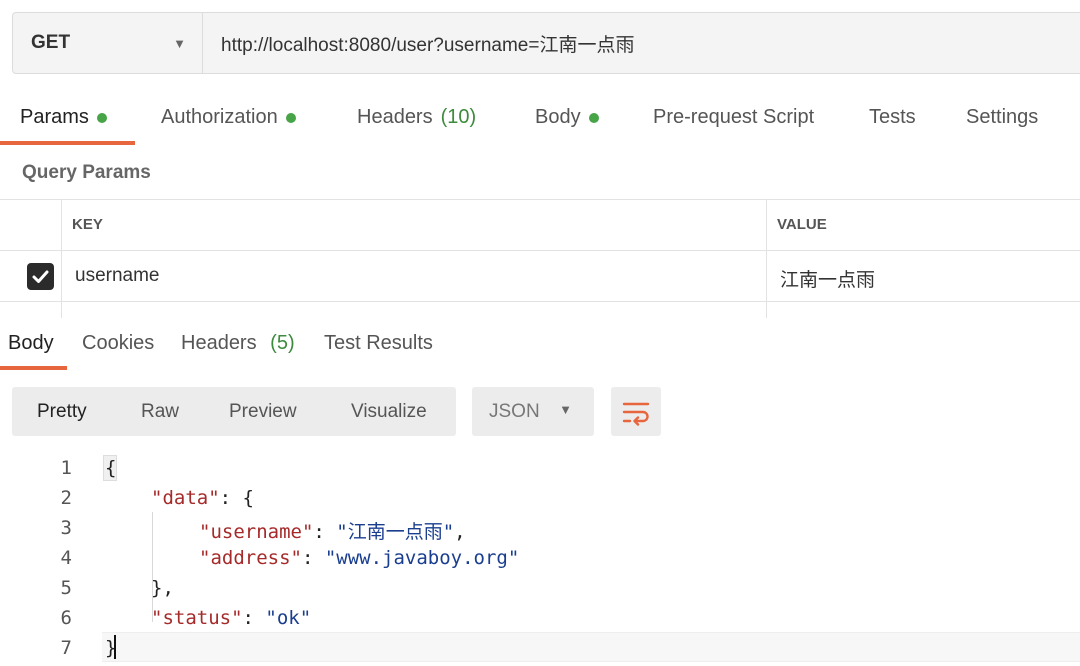 This screenshot has height=666, width=1080. Describe the element at coordinates (66, 618) in the screenshot. I see `line-number: 6` at that location.